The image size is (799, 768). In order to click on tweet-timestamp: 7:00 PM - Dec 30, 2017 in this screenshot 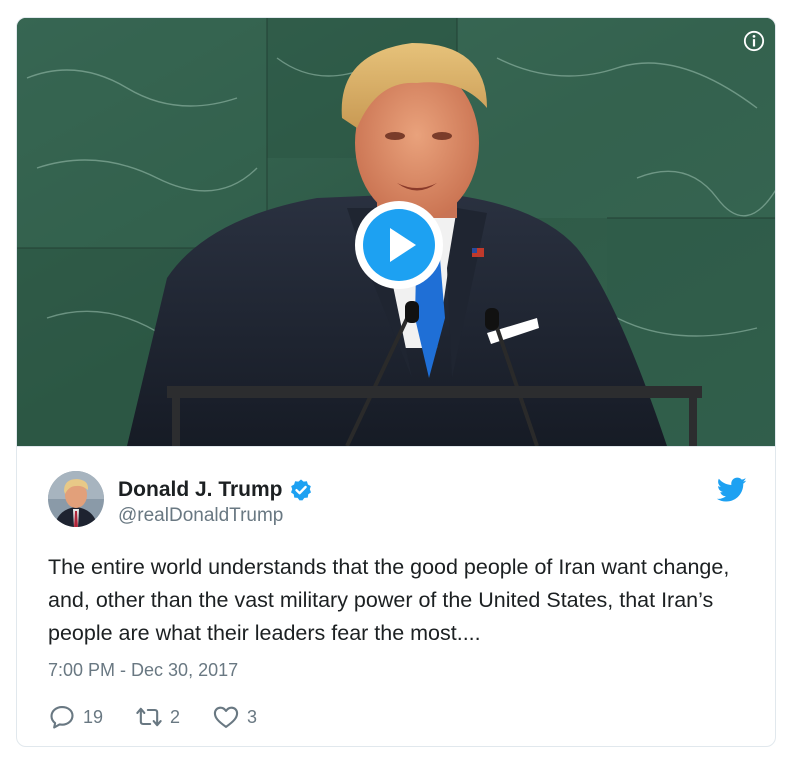, I will do `click(143, 670)`.